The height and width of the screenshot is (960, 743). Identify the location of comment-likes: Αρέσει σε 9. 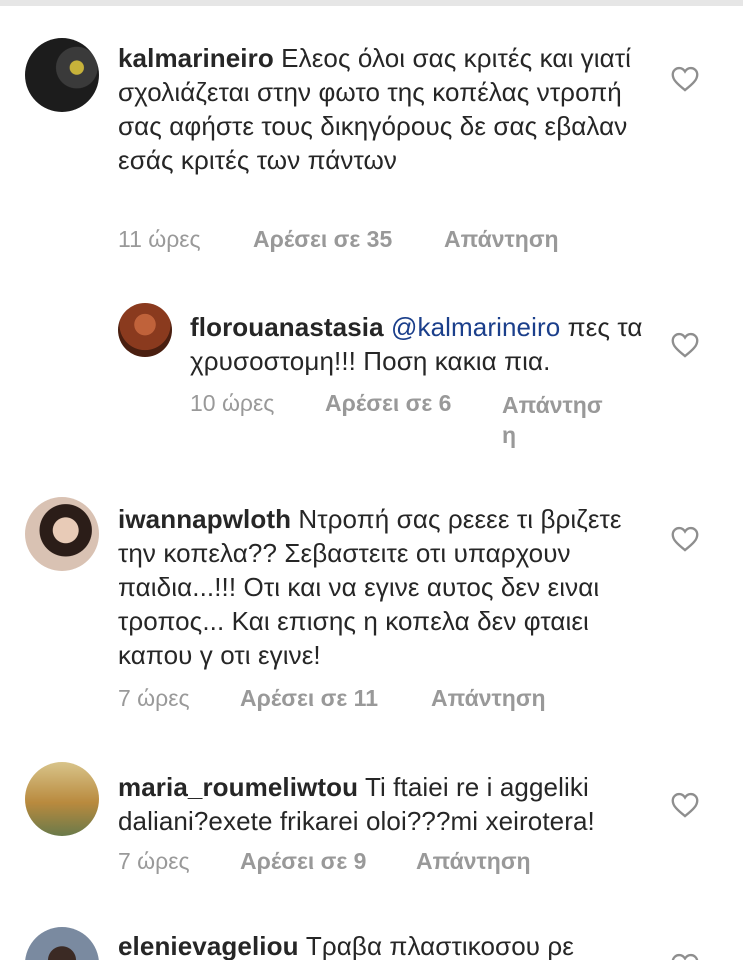
(303, 861).